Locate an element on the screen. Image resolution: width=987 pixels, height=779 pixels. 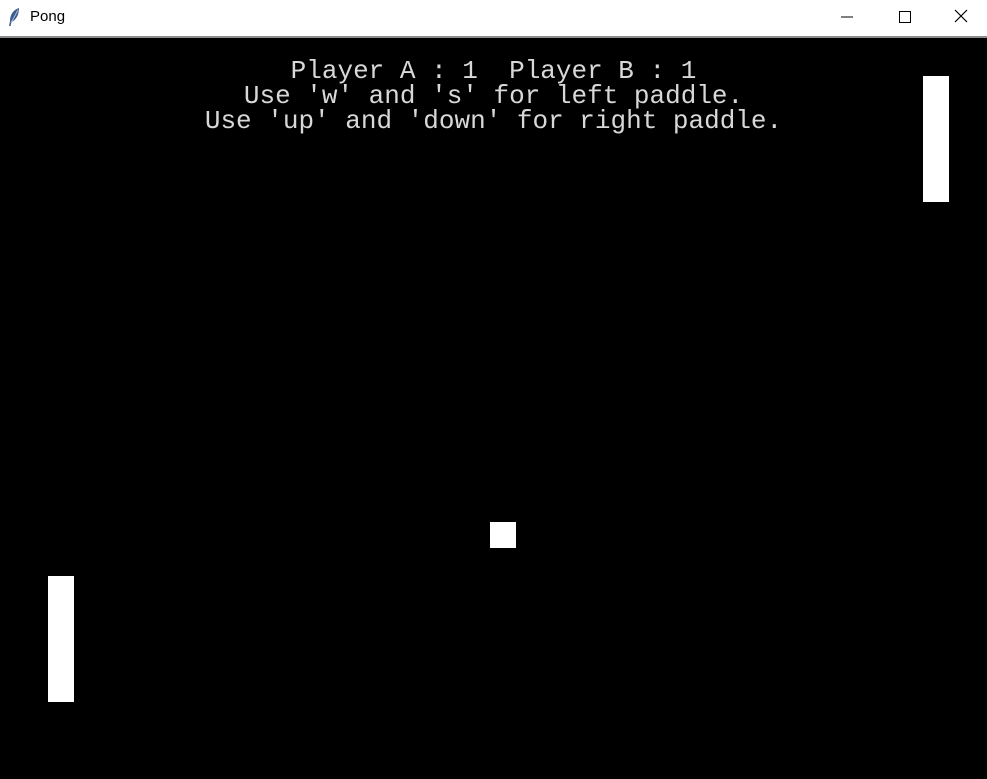
right-paddle-help-text: Use 'up' and 'down' for right paddle. is located at coordinates (493, 121).